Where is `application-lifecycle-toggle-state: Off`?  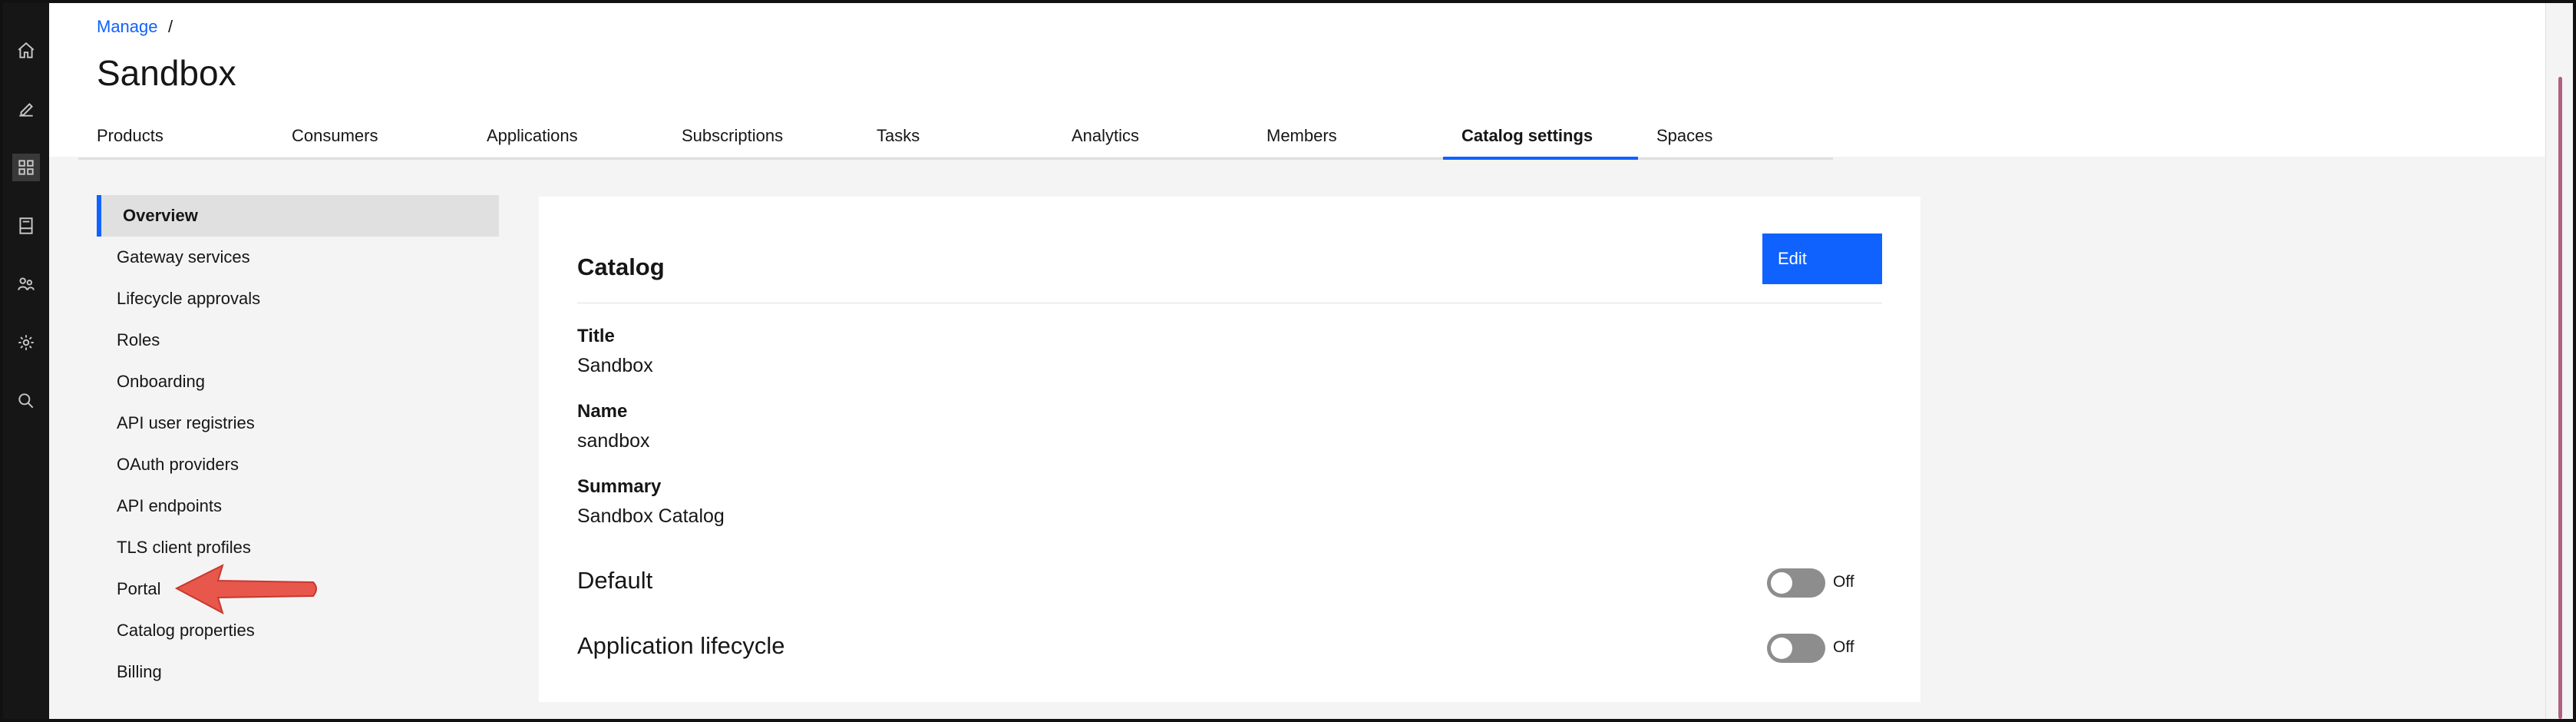 application-lifecycle-toggle-state: Off is located at coordinates (1843, 647).